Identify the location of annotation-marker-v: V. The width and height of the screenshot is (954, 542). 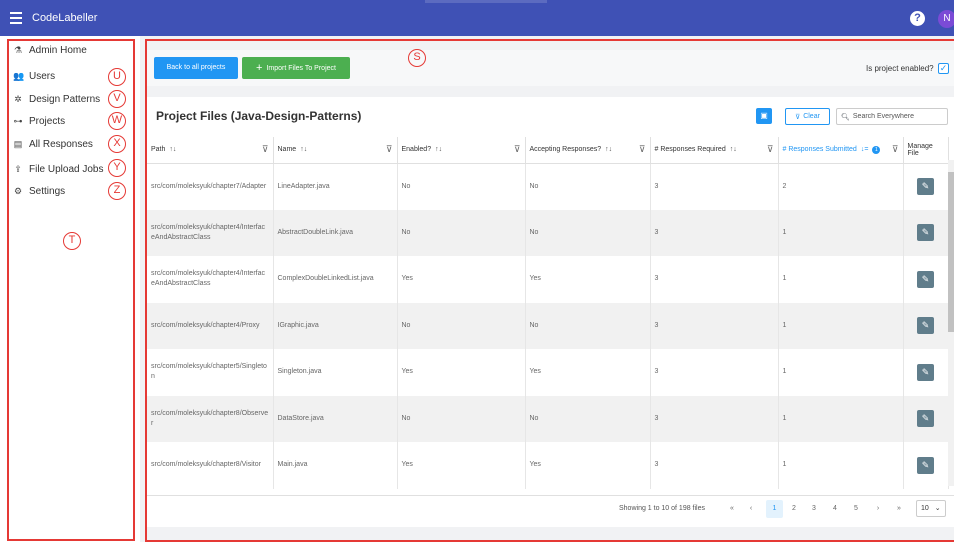
(117, 99).